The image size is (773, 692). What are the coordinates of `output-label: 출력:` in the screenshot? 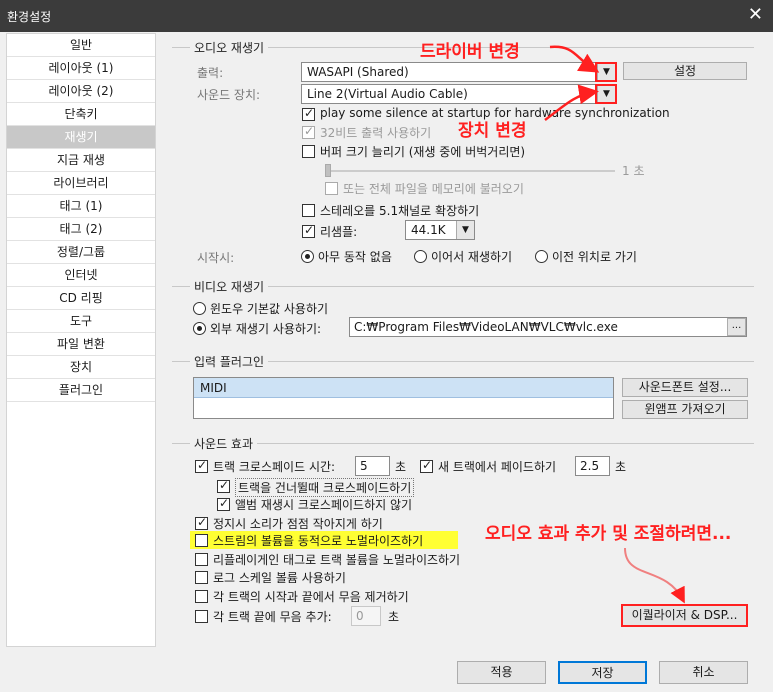 It's located at (210, 73).